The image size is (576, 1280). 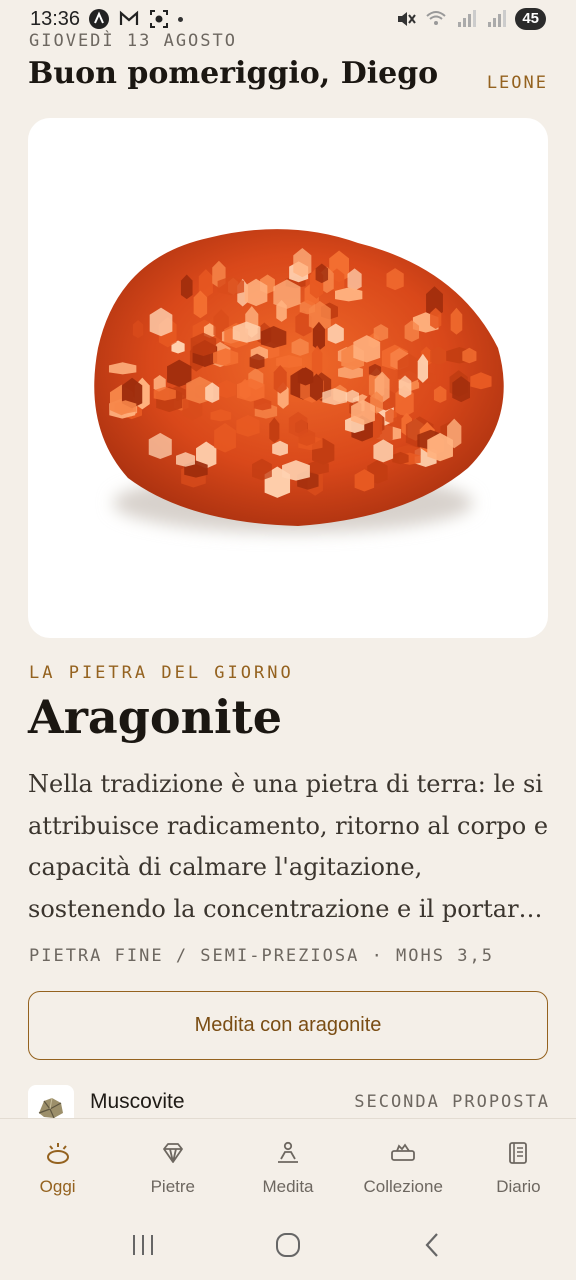 I want to click on second-suggestion-label: SECONDA PROPOSTA, so click(x=452, y=1102).